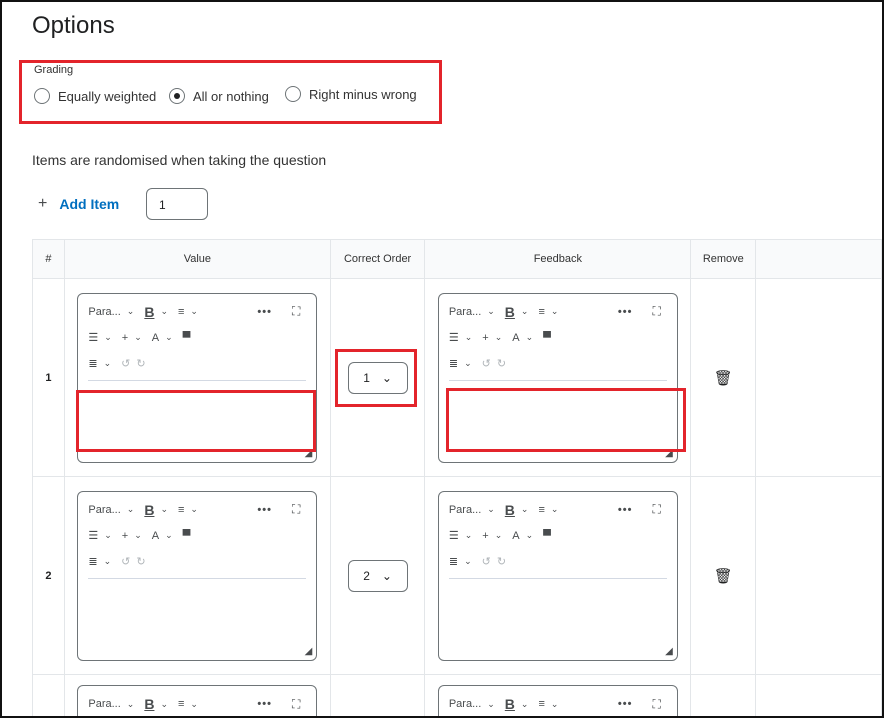 The image size is (884, 718). What do you see at coordinates (177, 204) in the screenshot?
I see `add-item-count-input: 1` at bounding box center [177, 204].